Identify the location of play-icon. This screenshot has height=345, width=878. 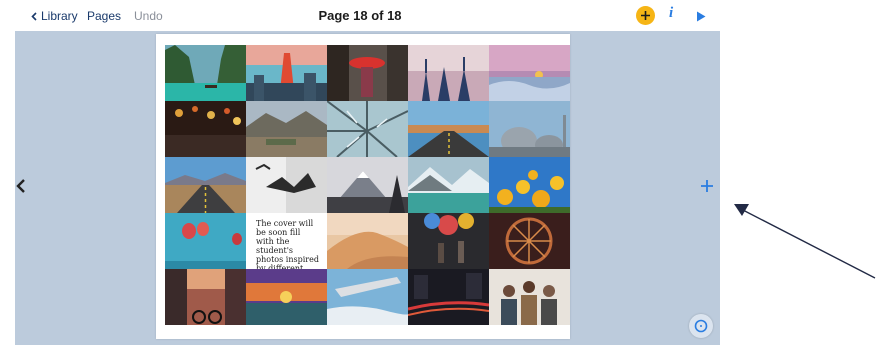
(701, 16).